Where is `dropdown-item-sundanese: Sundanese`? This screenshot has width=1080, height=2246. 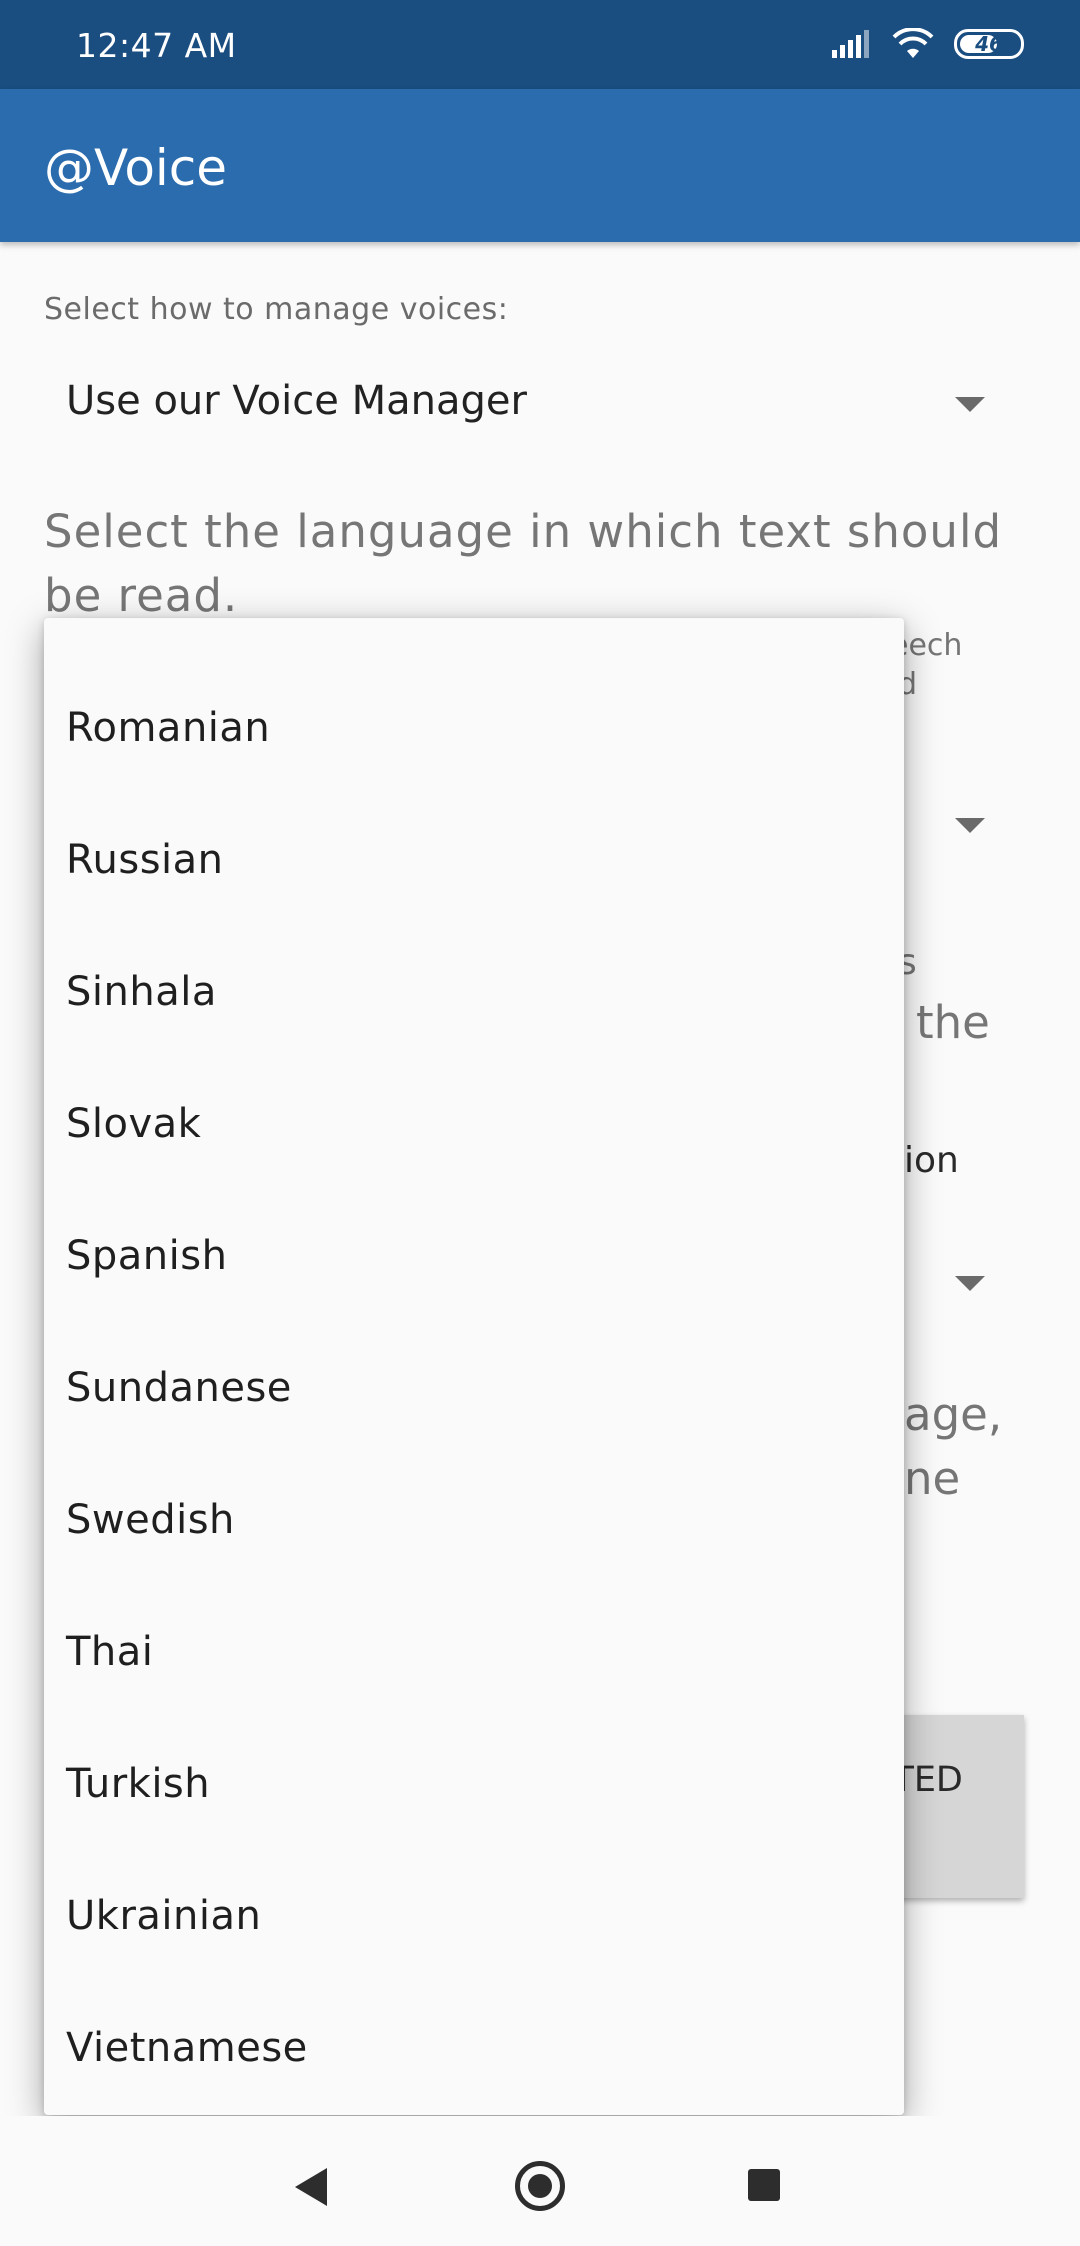 dropdown-item-sundanese: Sundanese is located at coordinates (474, 1388).